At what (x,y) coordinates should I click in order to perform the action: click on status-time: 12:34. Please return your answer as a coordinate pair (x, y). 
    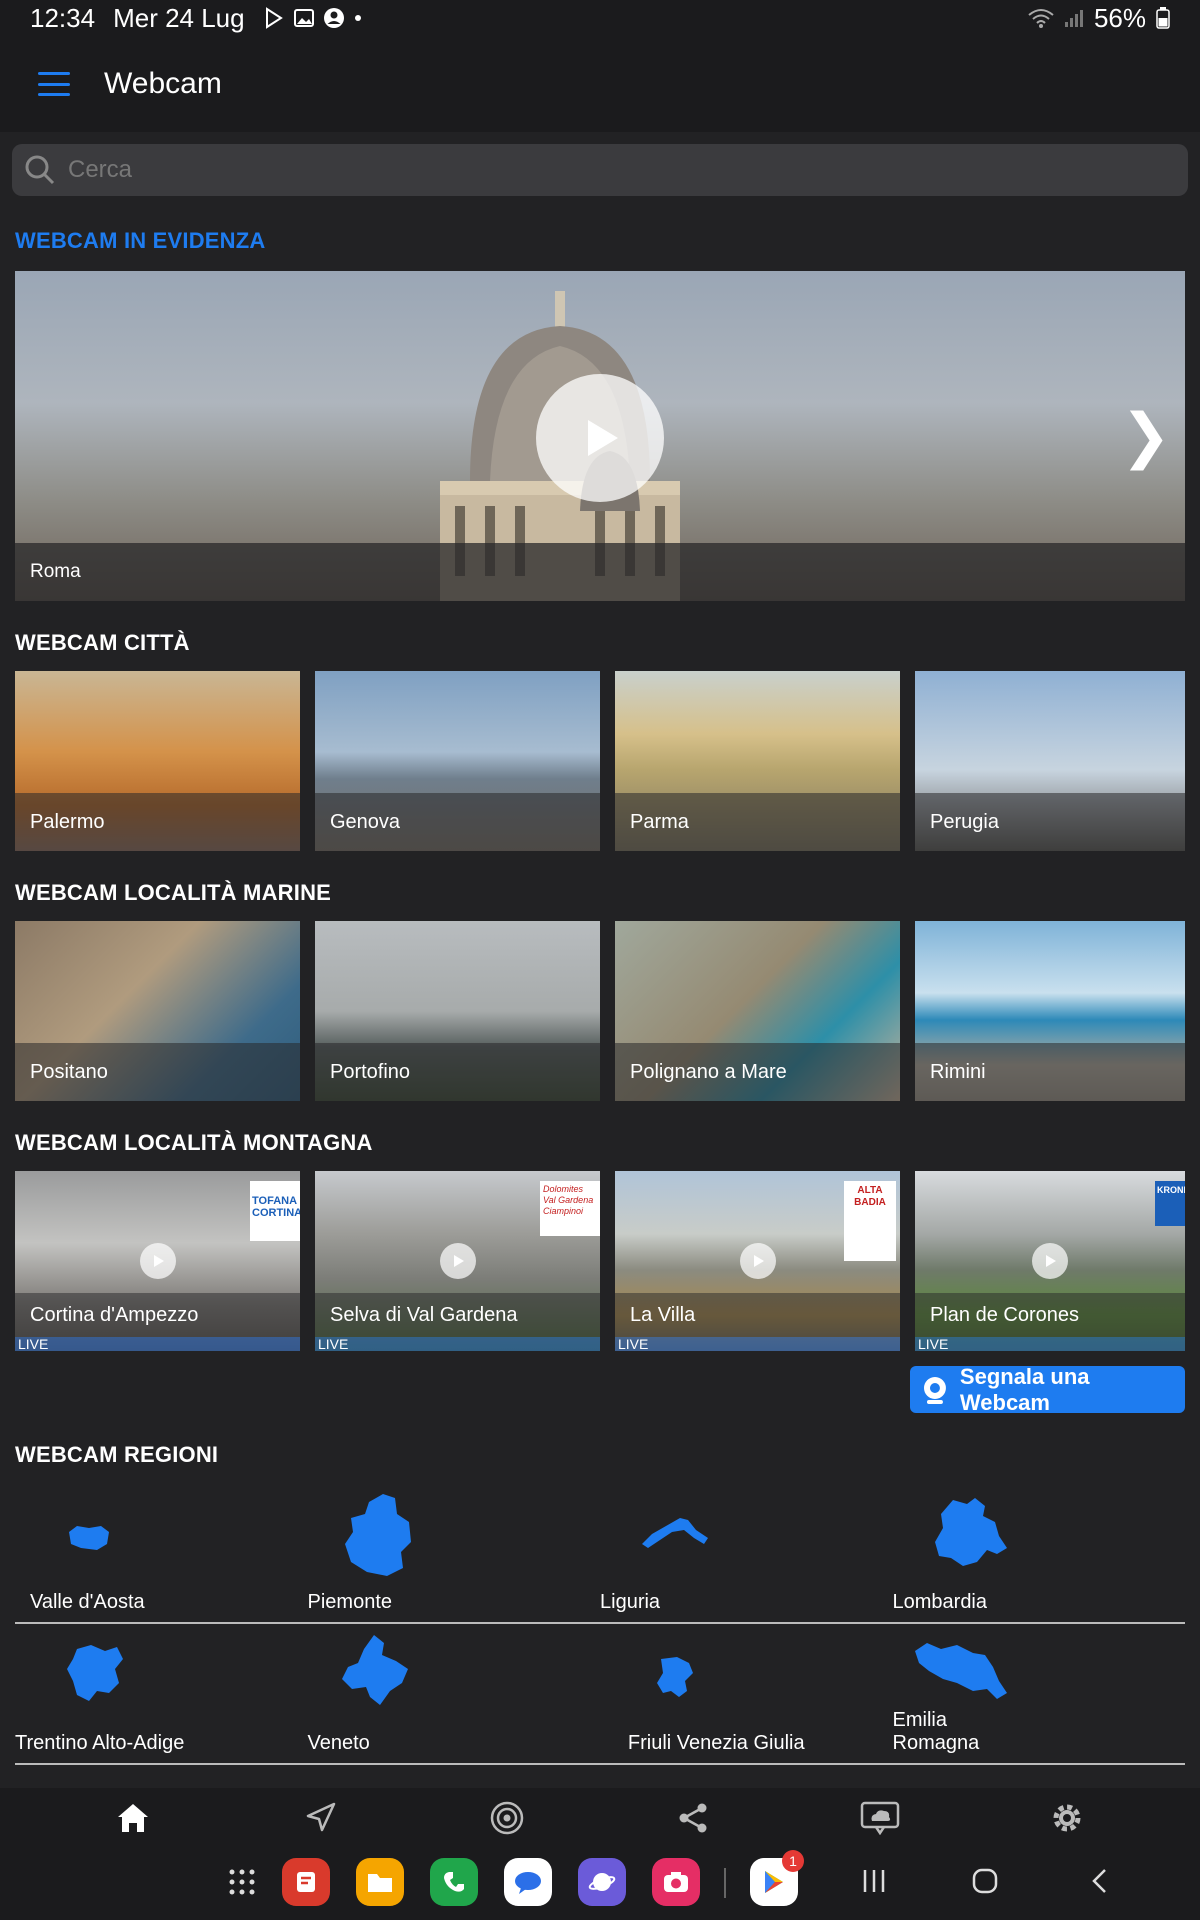
    Looking at the image, I should click on (63, 17).